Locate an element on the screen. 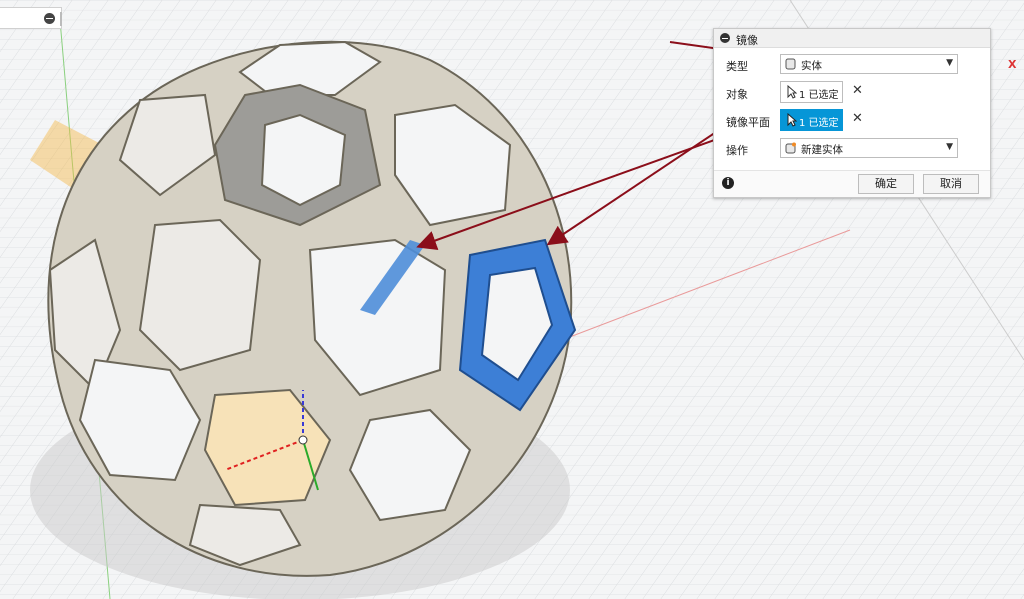  mirror-plane-selection-button: 1 已选定 is located at coordinates (811, 120).